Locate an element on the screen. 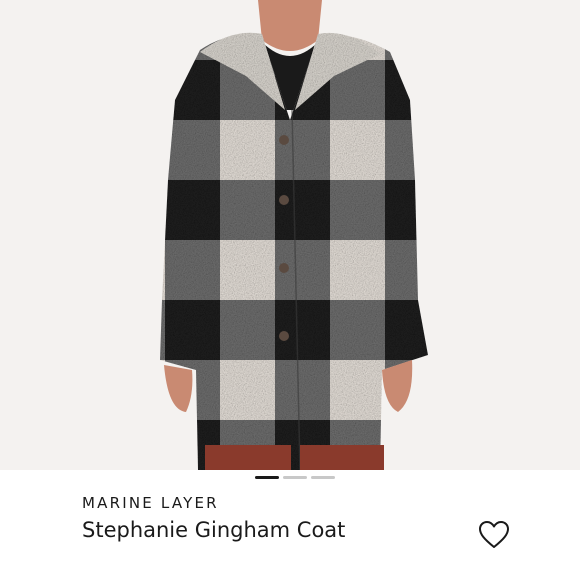 This screenshot has height=580, width=580. product-title: Stephanie Gingham Coat is located at coordinates (214, 530).